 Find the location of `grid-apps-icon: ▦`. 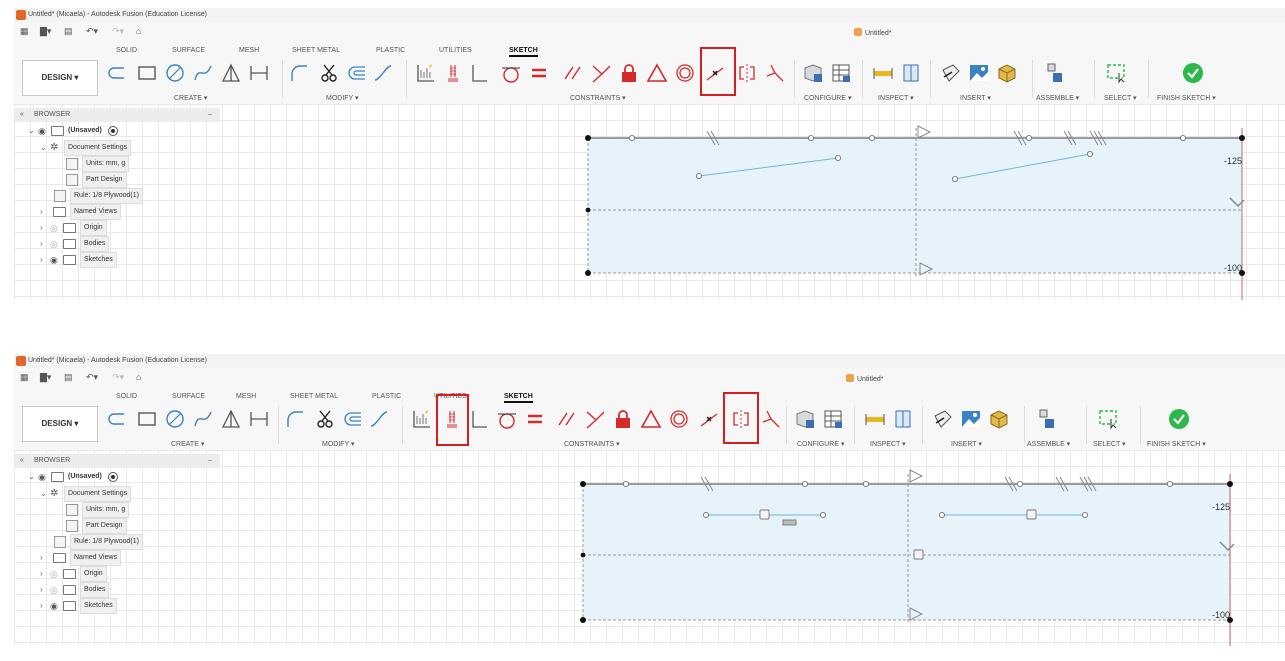

grid-apps-icon: ▦ is located at coordinates (24, 377).